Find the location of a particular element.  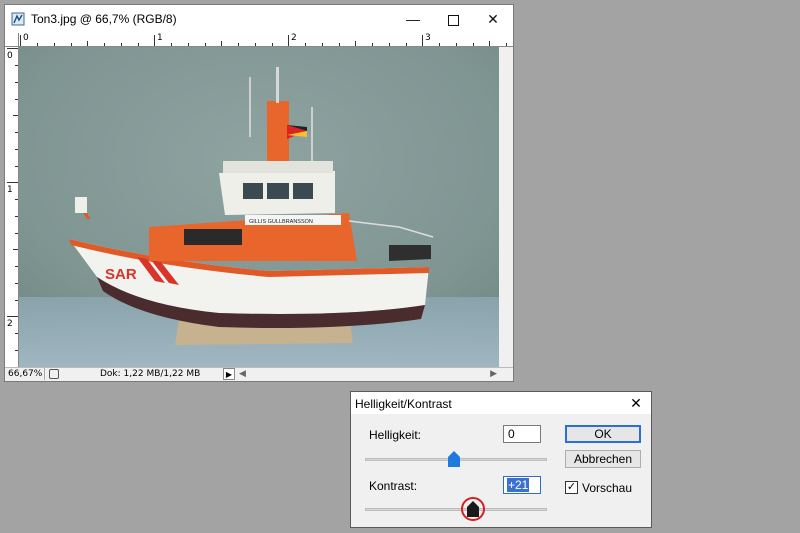

ruler-v-label-2: 2 is located at coordinates (10, 324).